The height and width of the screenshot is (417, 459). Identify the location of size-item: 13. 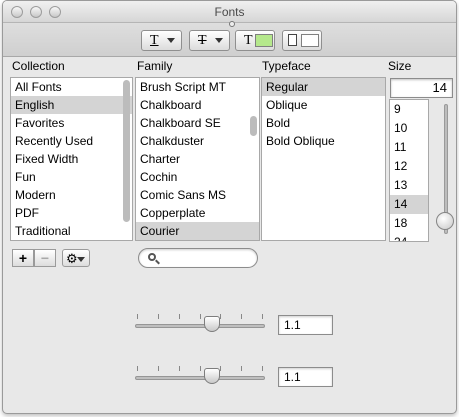
(409, 185).